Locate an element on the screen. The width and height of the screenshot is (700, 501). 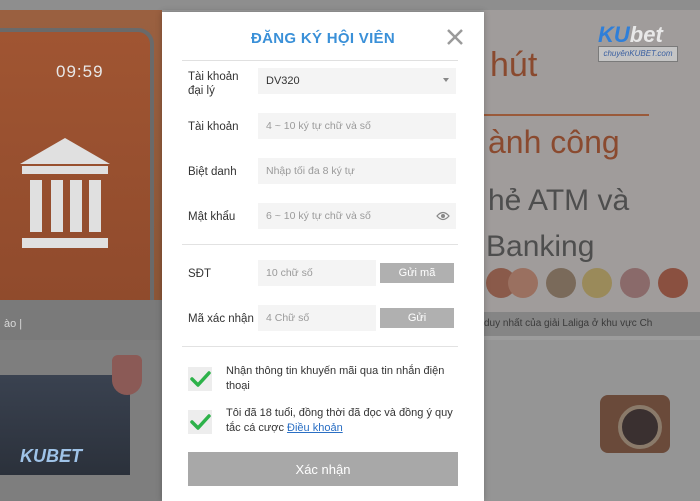
eye-icon is located at coordinates (443, 216).